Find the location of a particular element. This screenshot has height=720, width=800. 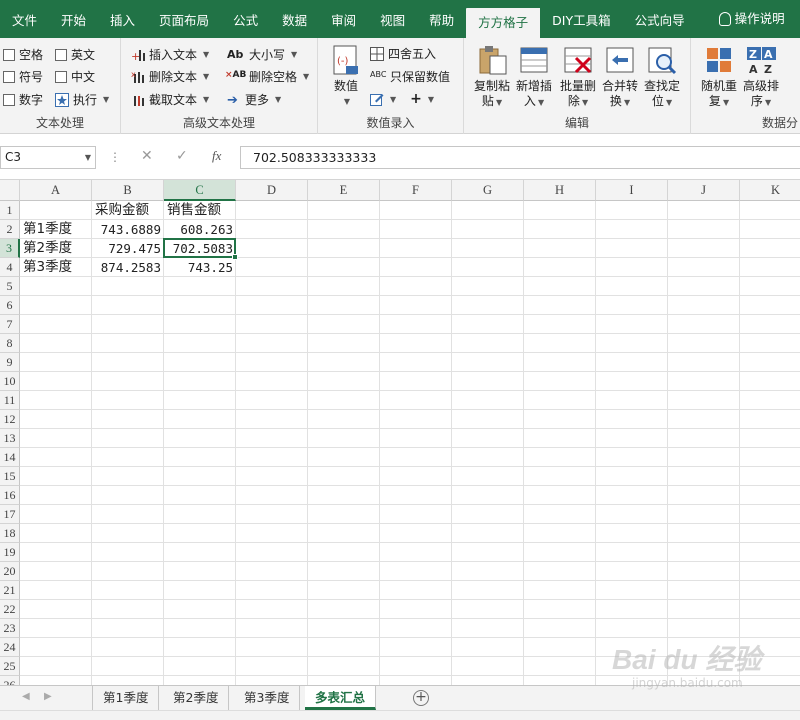

keep-values-button: ABC 只保留数值 is located at coordinates (410, 76).